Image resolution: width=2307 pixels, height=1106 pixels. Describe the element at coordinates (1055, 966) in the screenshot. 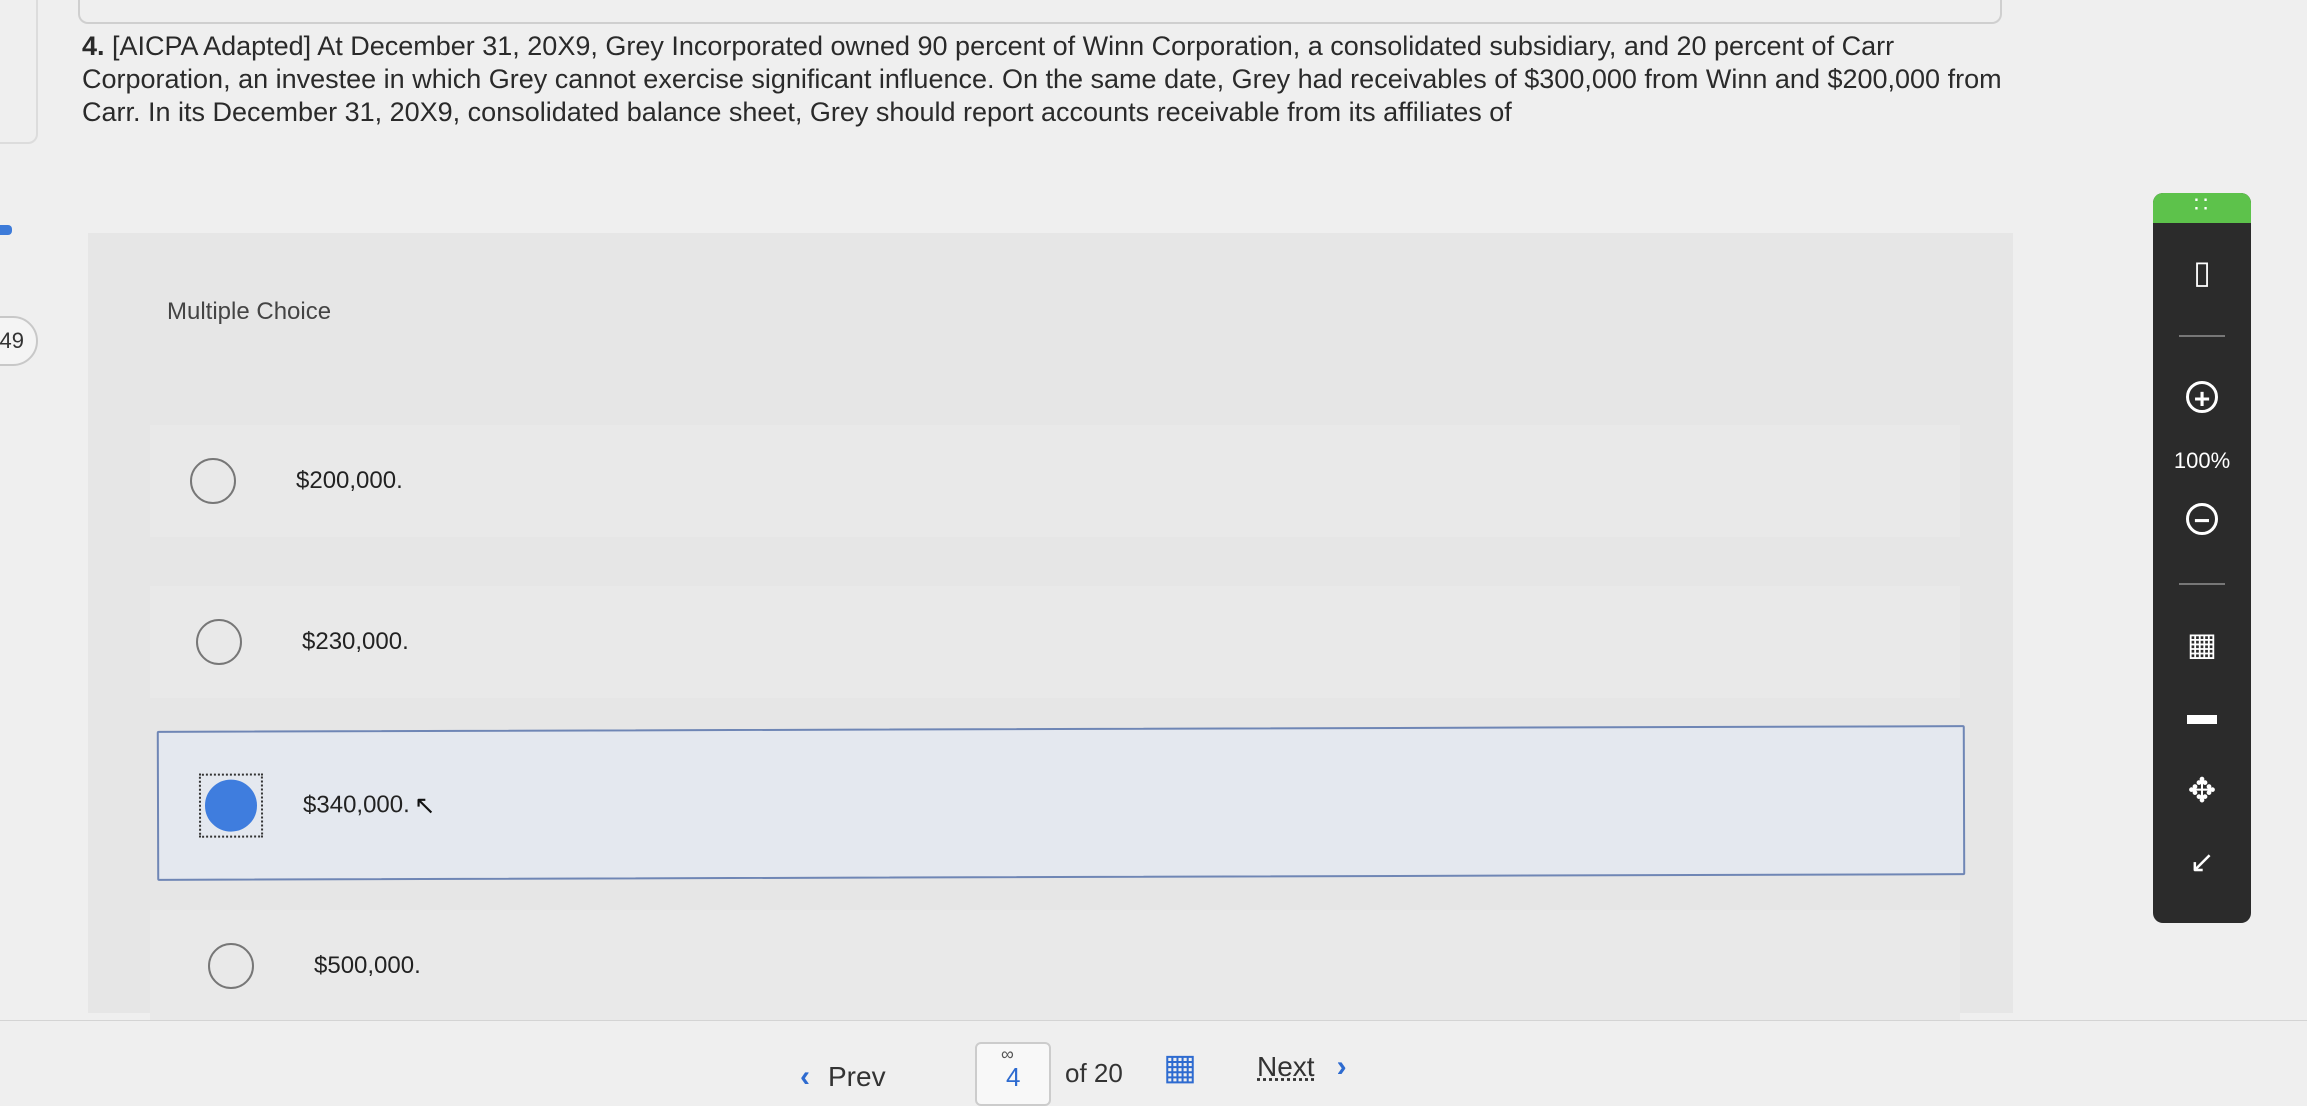

I see `option-4: $500,000.` at that location.